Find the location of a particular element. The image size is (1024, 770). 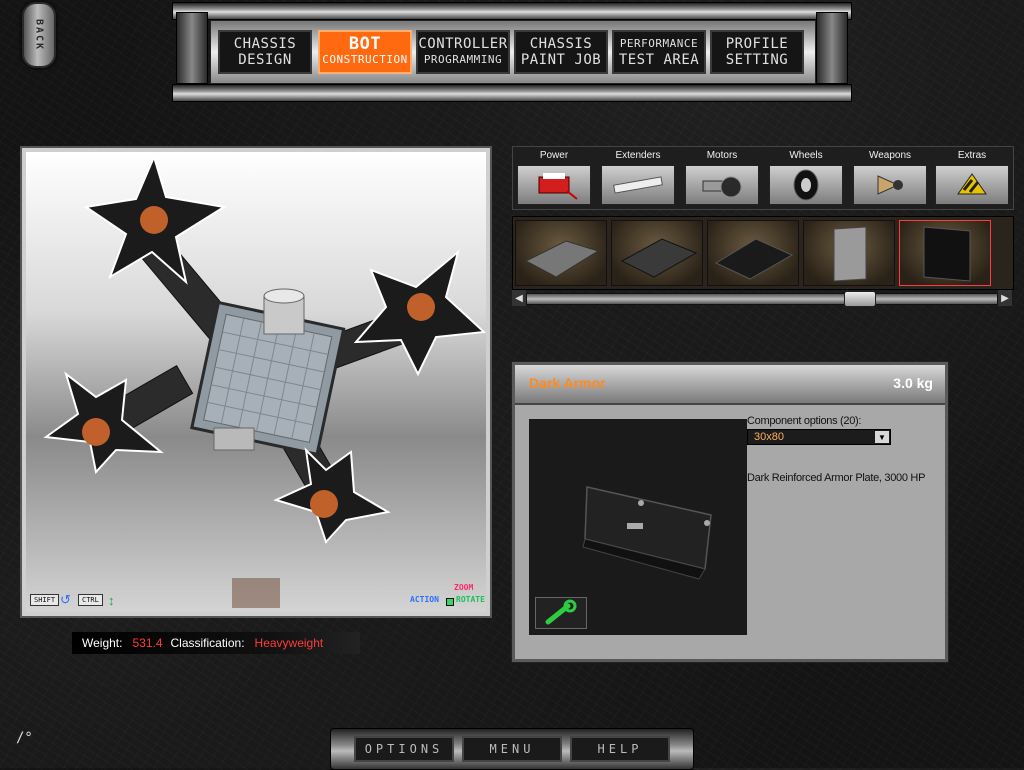

tab-controller-programming: CONTROLLER PROGRAMMING is located at coordinates (463, 52).